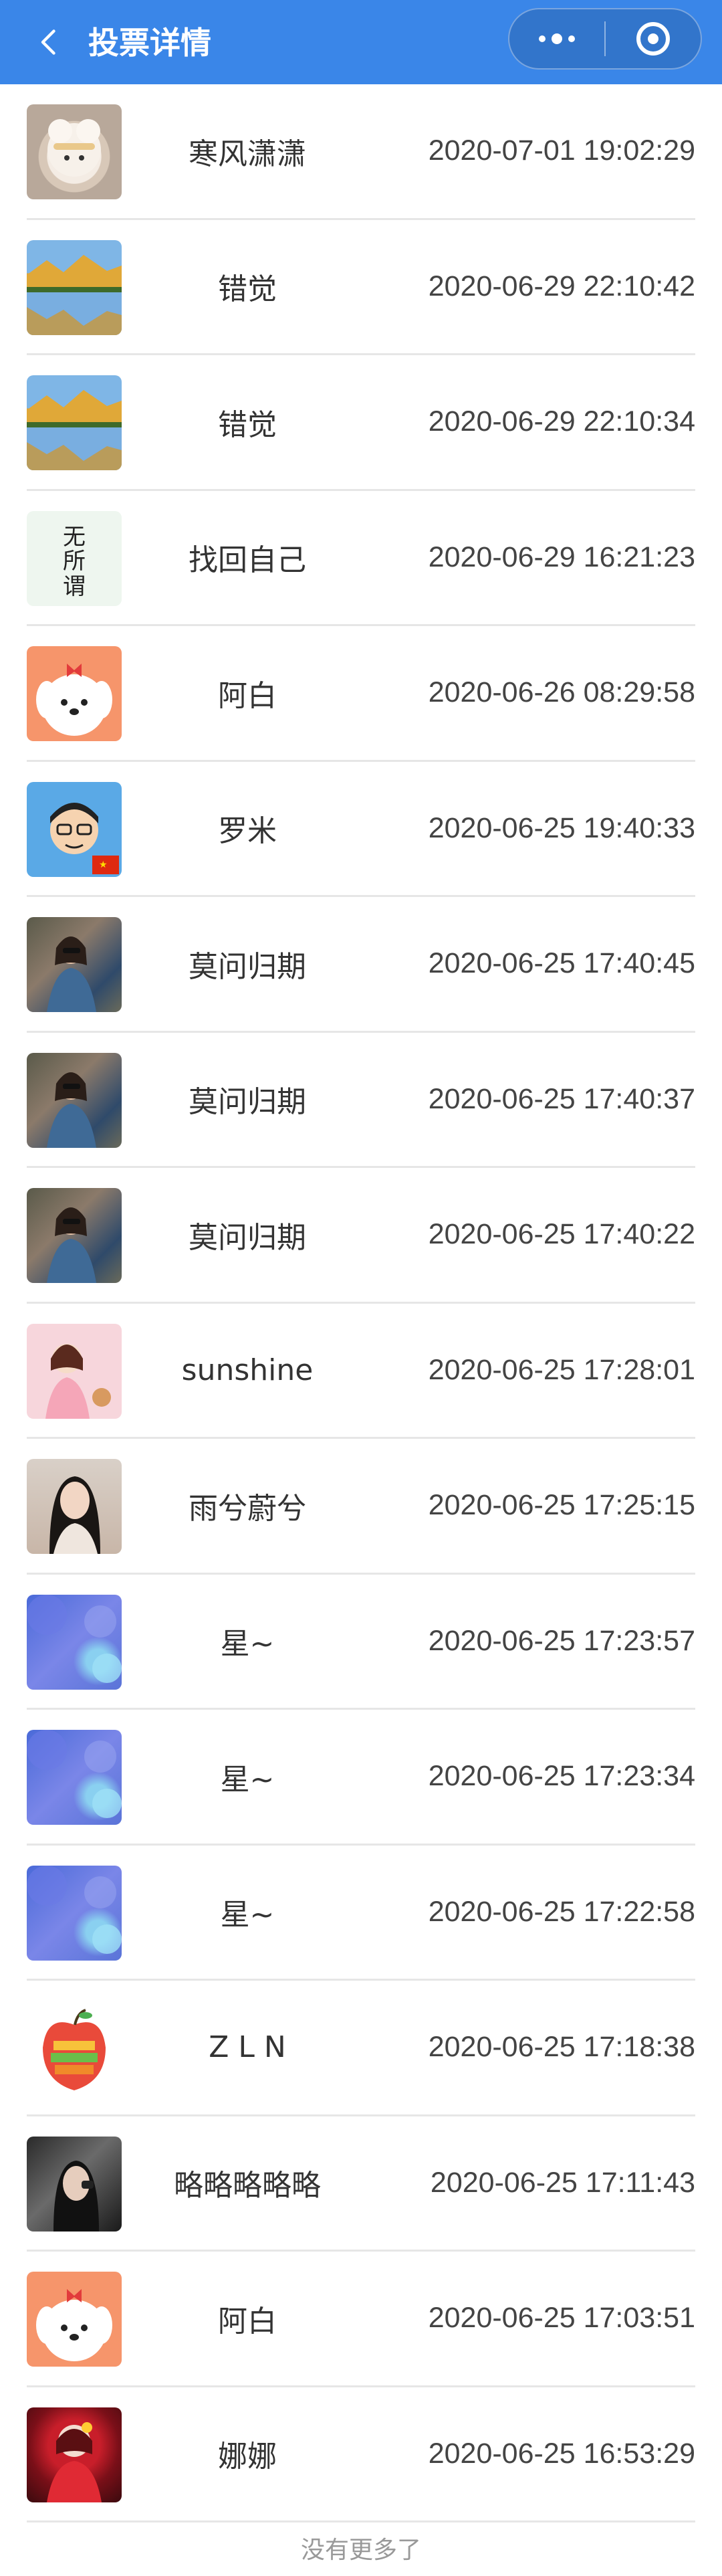 The image size is (722, 2576). What do you see at coordinates (561, 556) in the screenshot?
I see `vote-time: 2020-06-29 16:21:23` at bounding box center [561, 556].